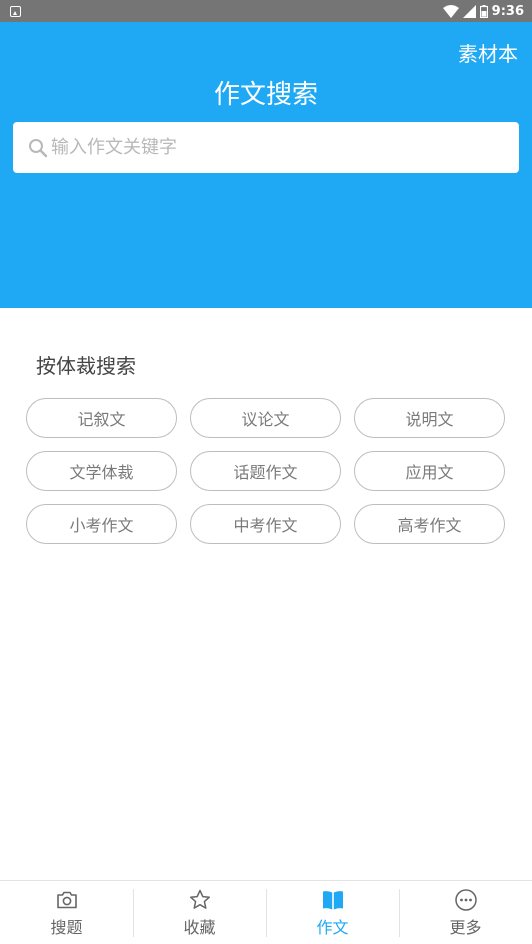 The width and height of the screenshot is (532, 944). I want to click on genre-button-college-exam: 高考作文, so click(429, 524).